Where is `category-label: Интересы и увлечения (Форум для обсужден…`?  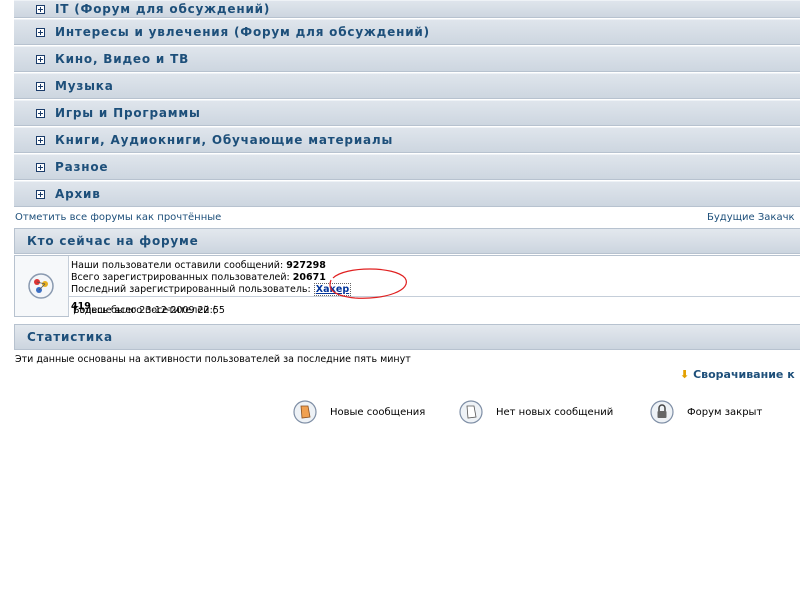 category-label: Интересы и увлечения (Форум для обсужден… is located at coordinates (242, 32).